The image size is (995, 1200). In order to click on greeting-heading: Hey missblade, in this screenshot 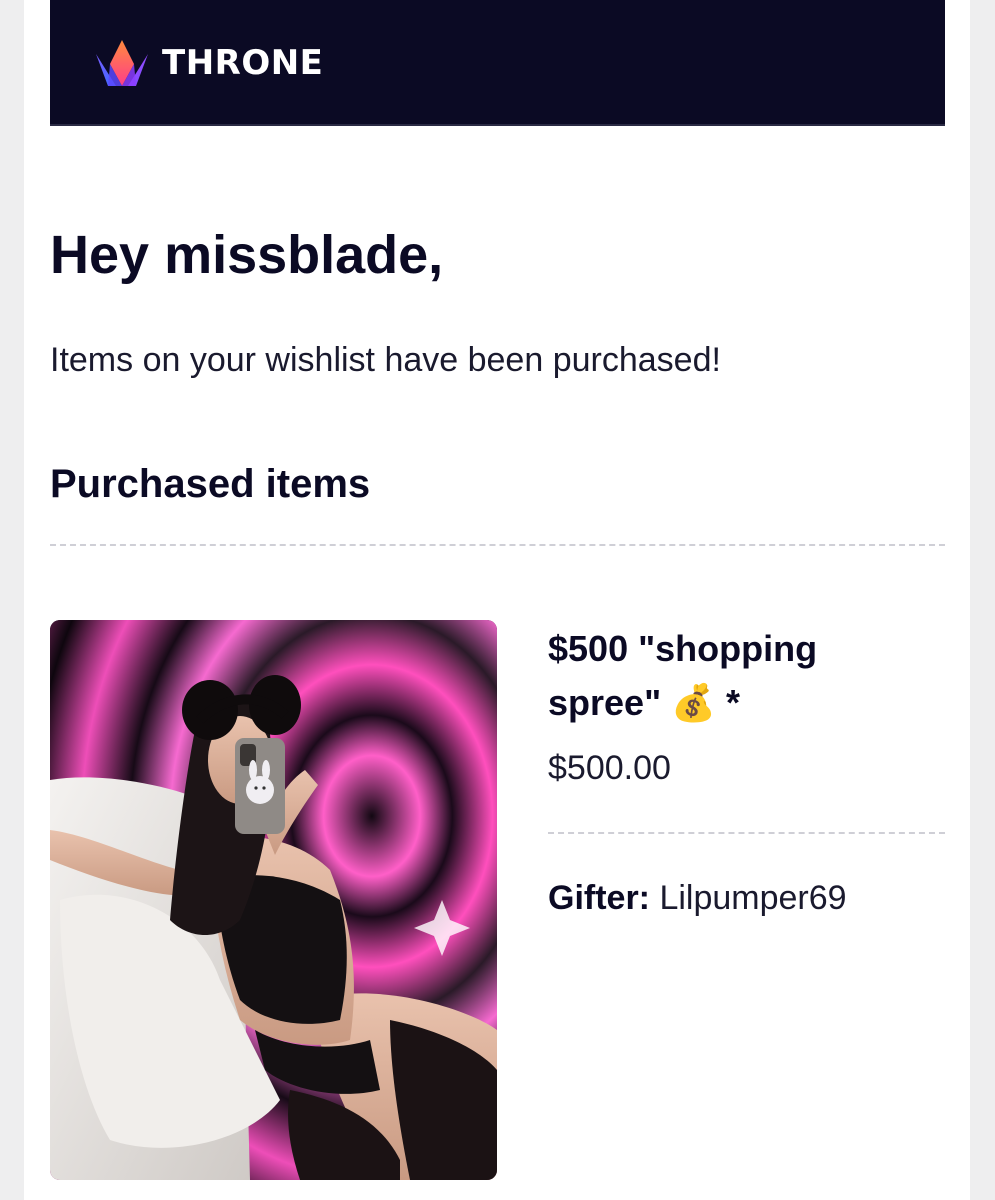, I will do `click(247, 255)`.